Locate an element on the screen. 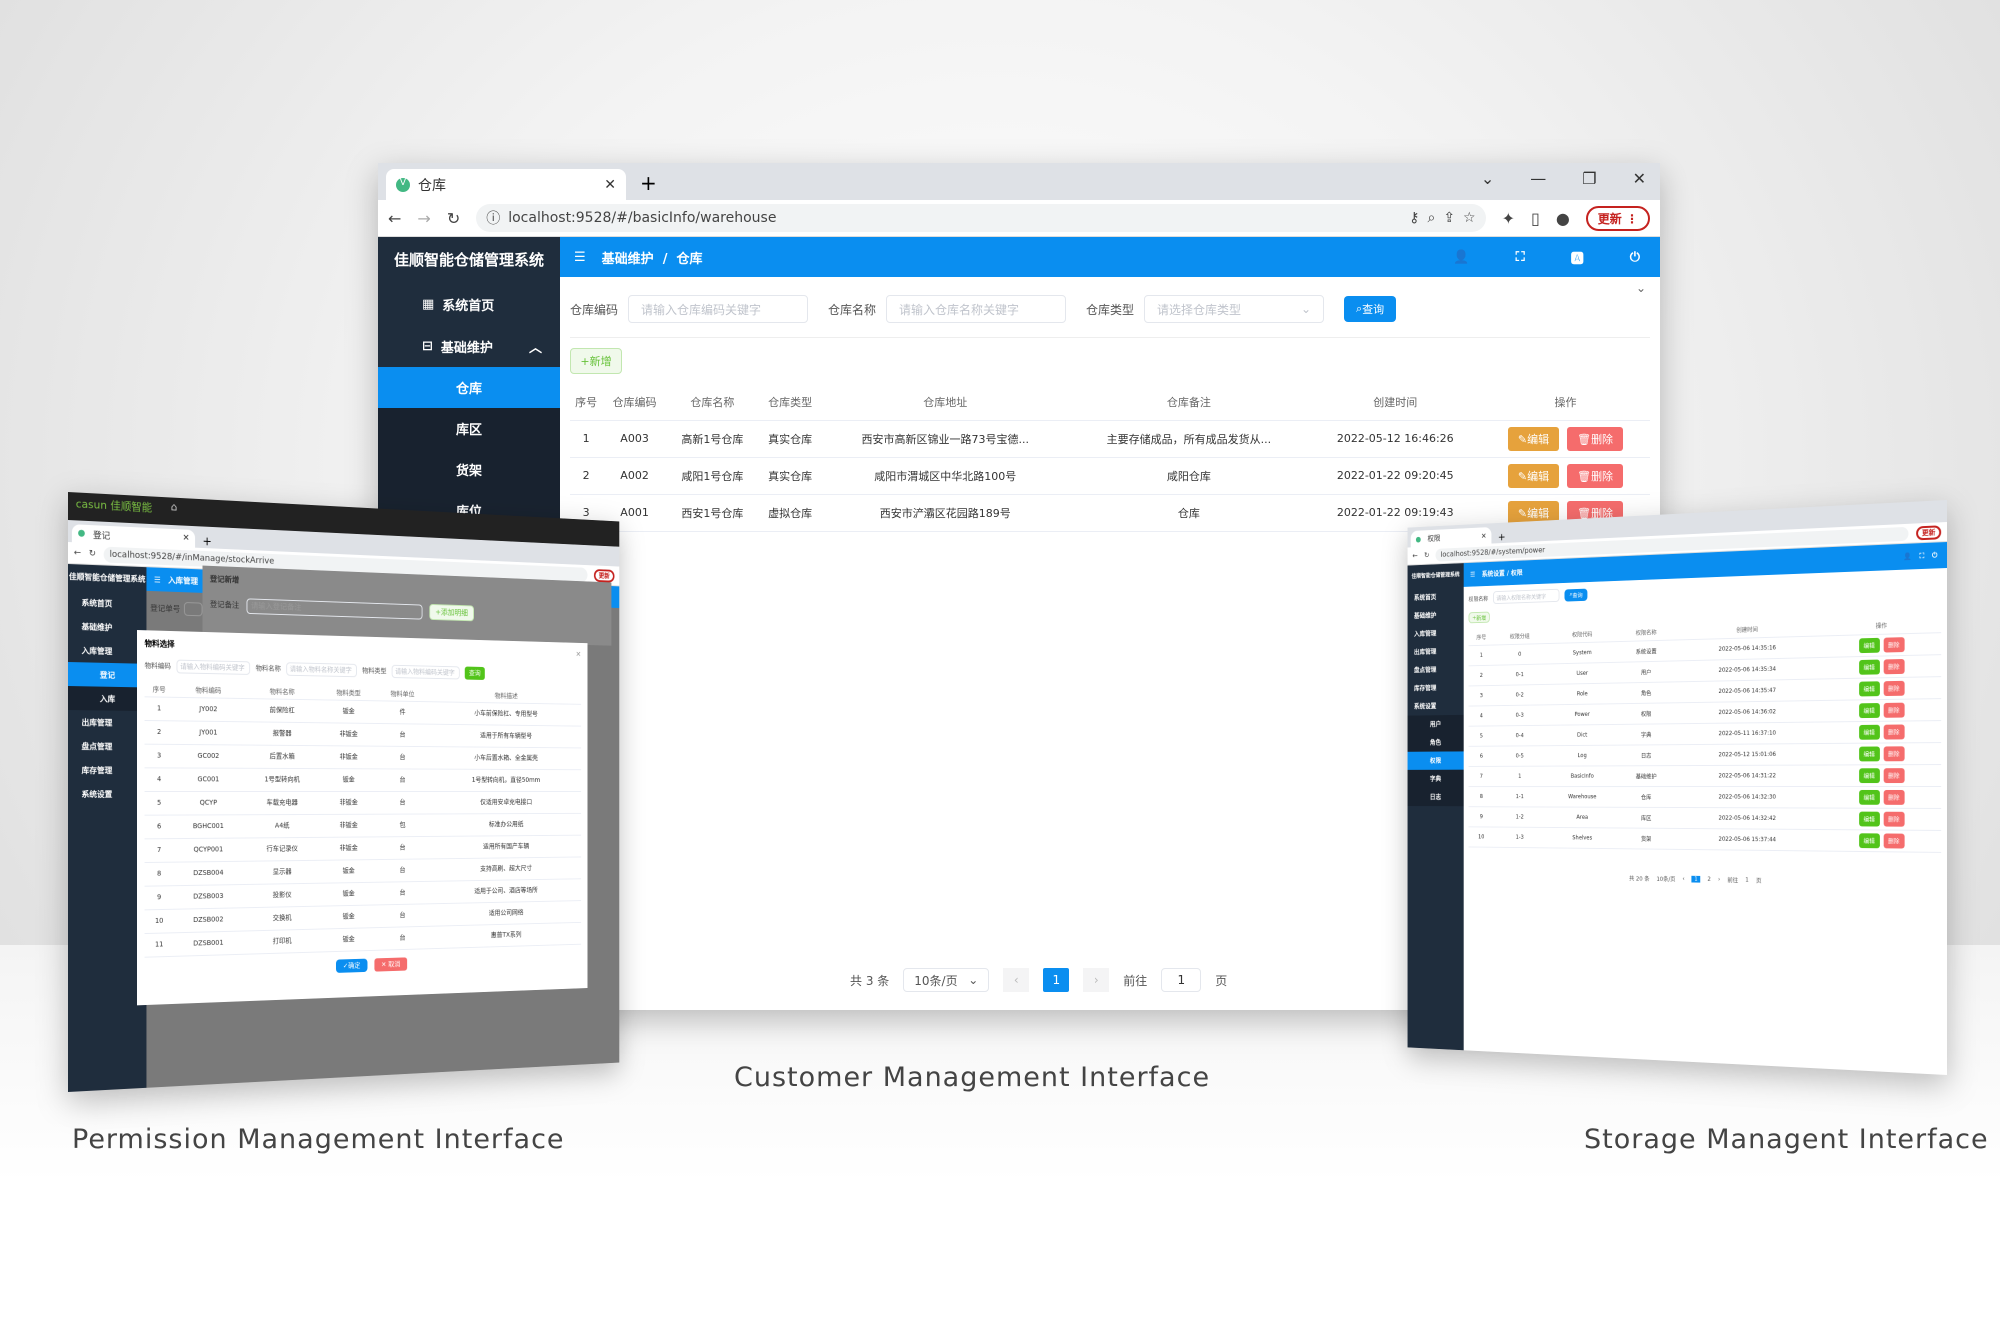 This screenshot has width=2000, height=1341. zoom-icon: ⌕ is located at coordinates (1431, 218).